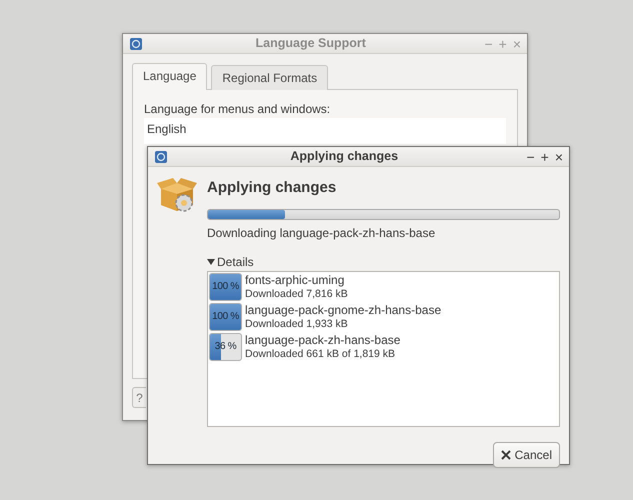  I want to click on details-expander: Details, so click(383, 261).